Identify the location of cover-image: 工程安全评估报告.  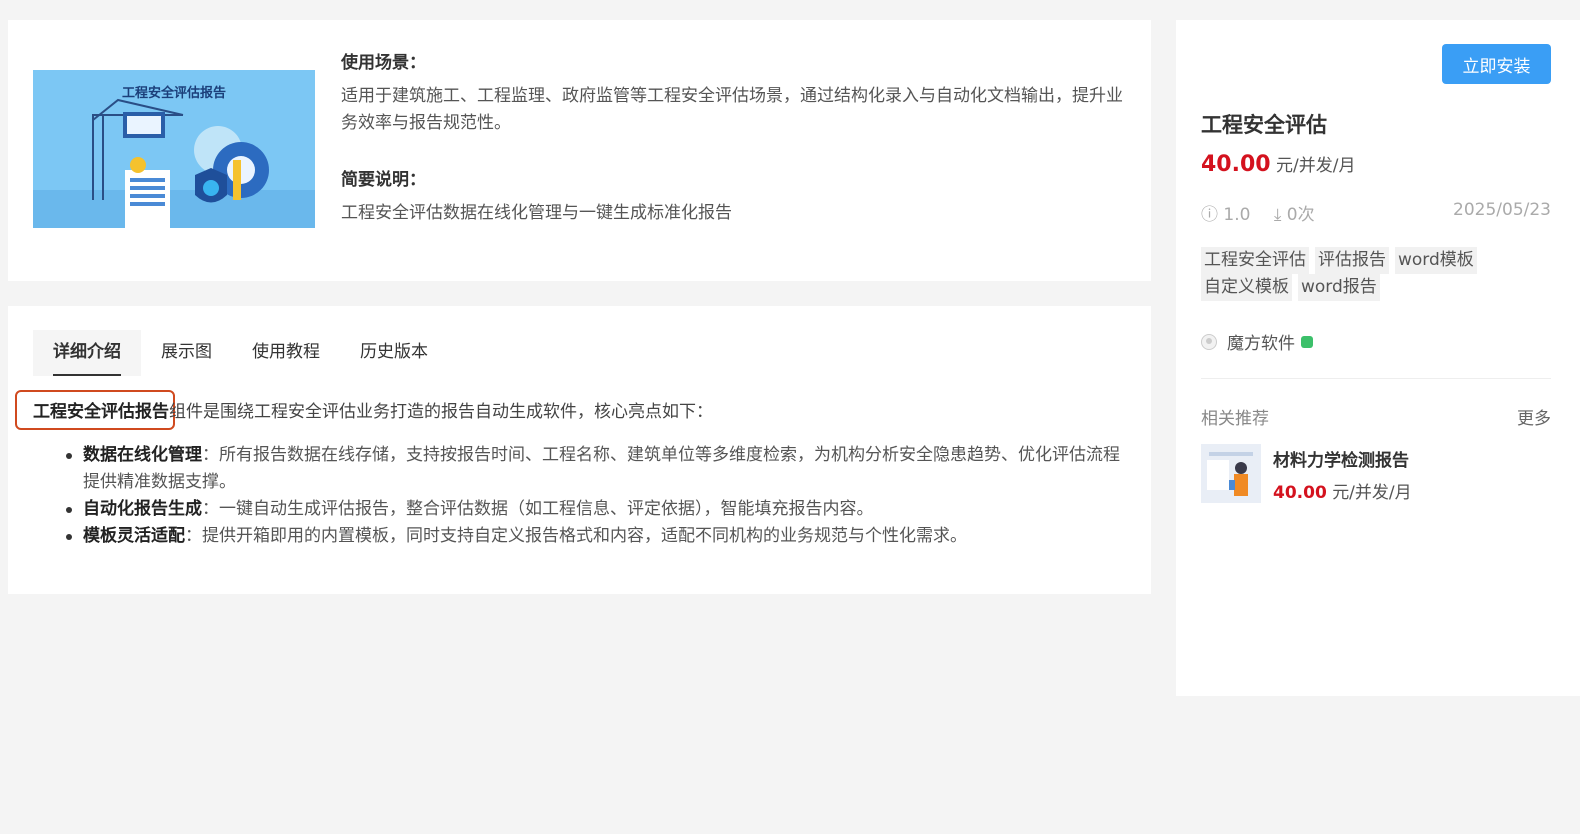
(174, 149).